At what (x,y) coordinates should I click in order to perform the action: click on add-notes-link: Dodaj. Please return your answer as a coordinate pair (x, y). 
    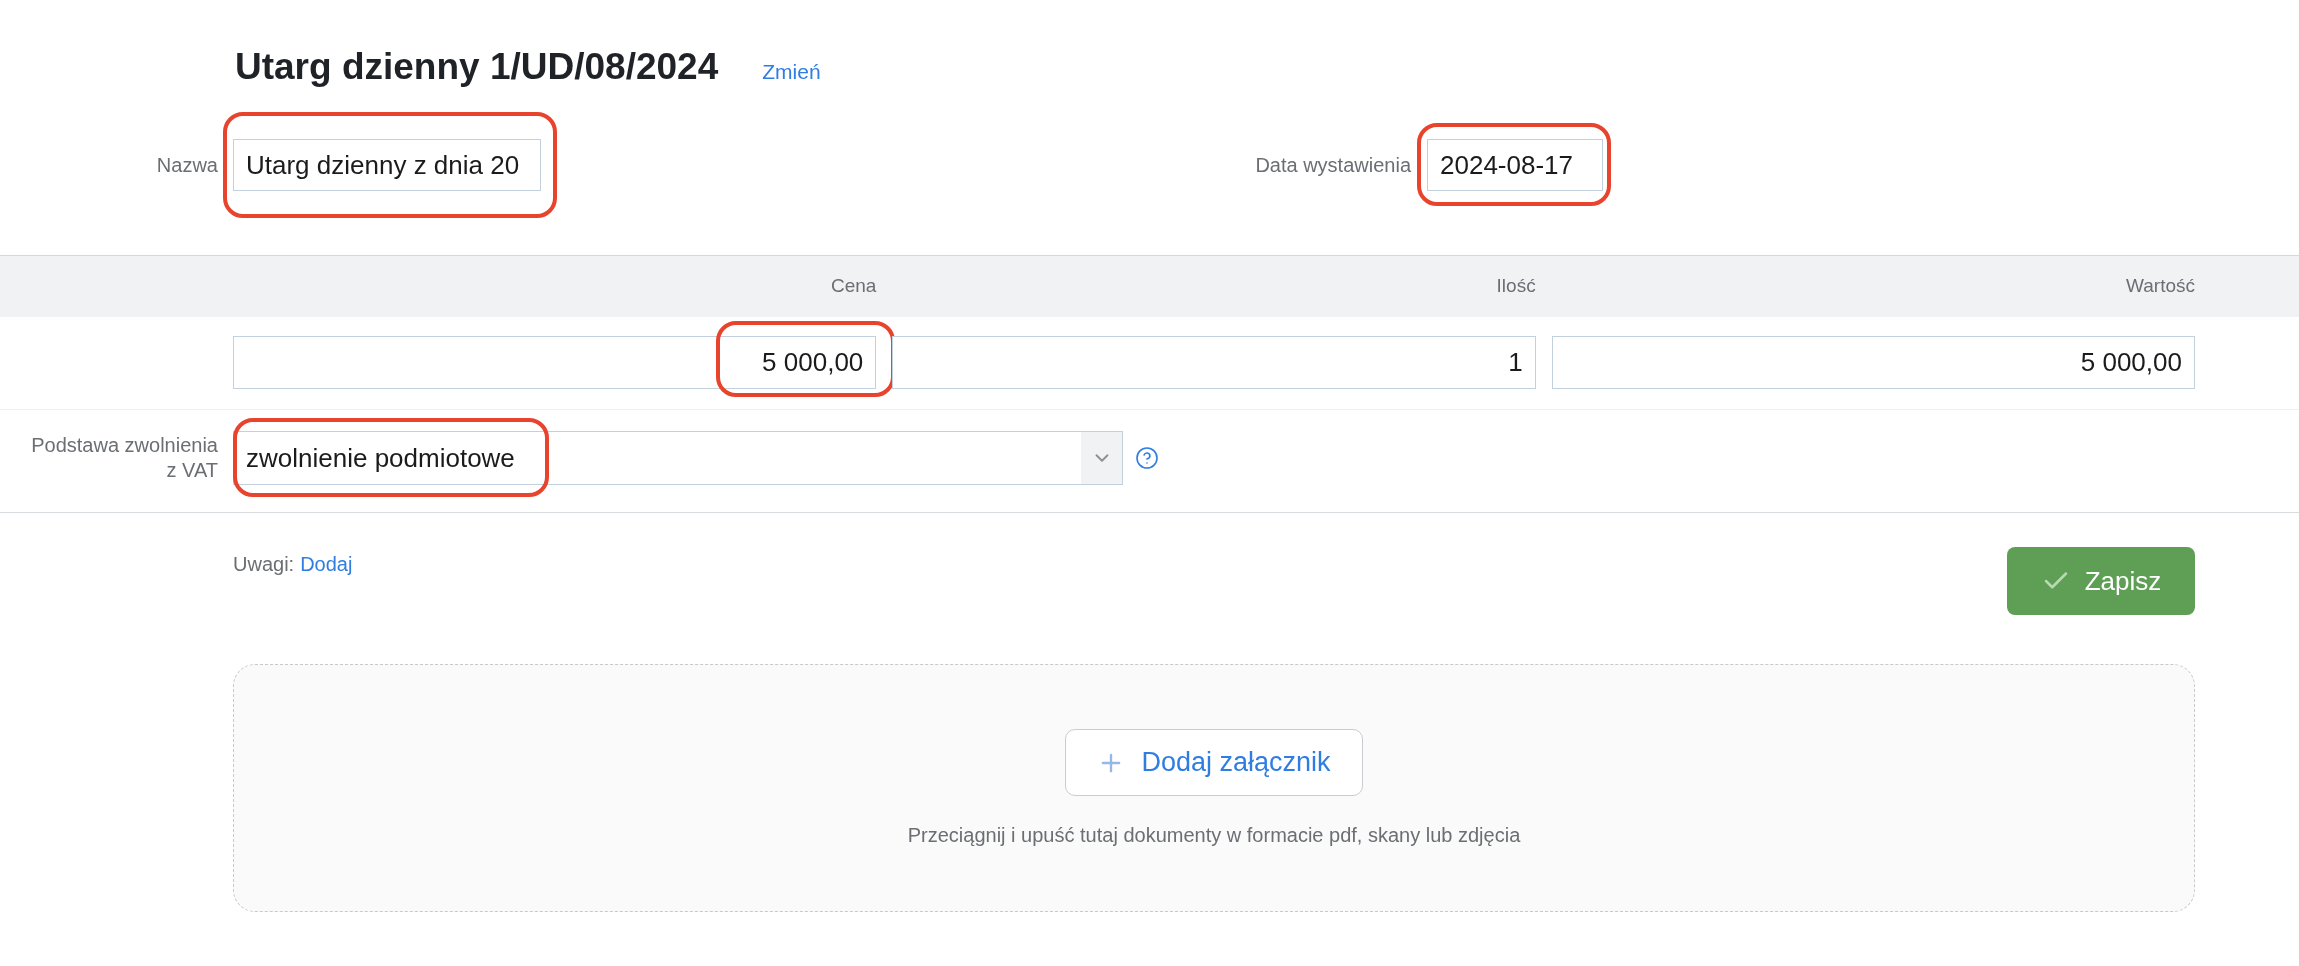
    Looking at the image, I should click on (326, 564).